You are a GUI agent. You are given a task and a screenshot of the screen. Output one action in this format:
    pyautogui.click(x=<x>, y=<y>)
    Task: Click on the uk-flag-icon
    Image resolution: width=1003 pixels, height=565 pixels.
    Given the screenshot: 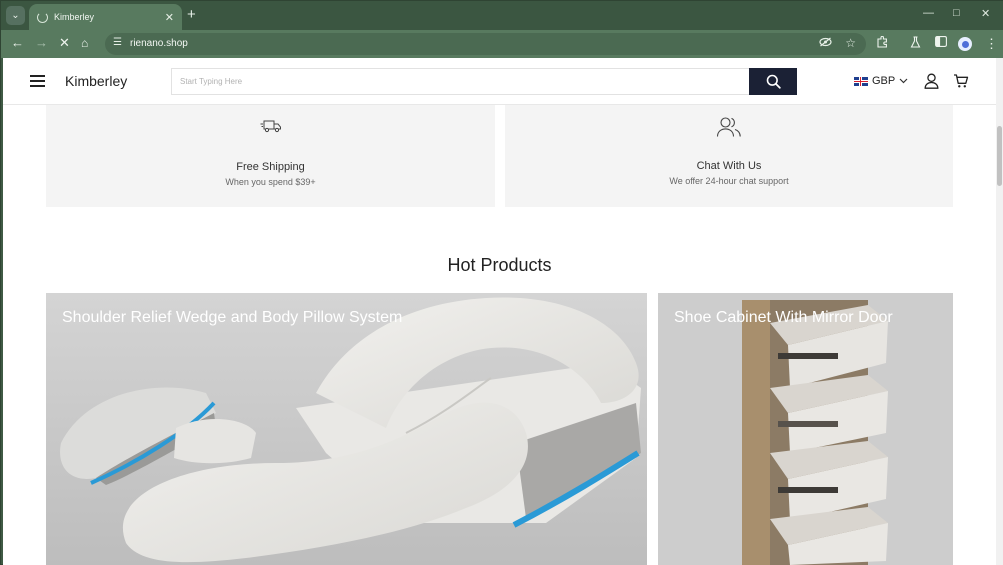 What is the action you would take?
    pyautogui.click(x=861, y=81)
    